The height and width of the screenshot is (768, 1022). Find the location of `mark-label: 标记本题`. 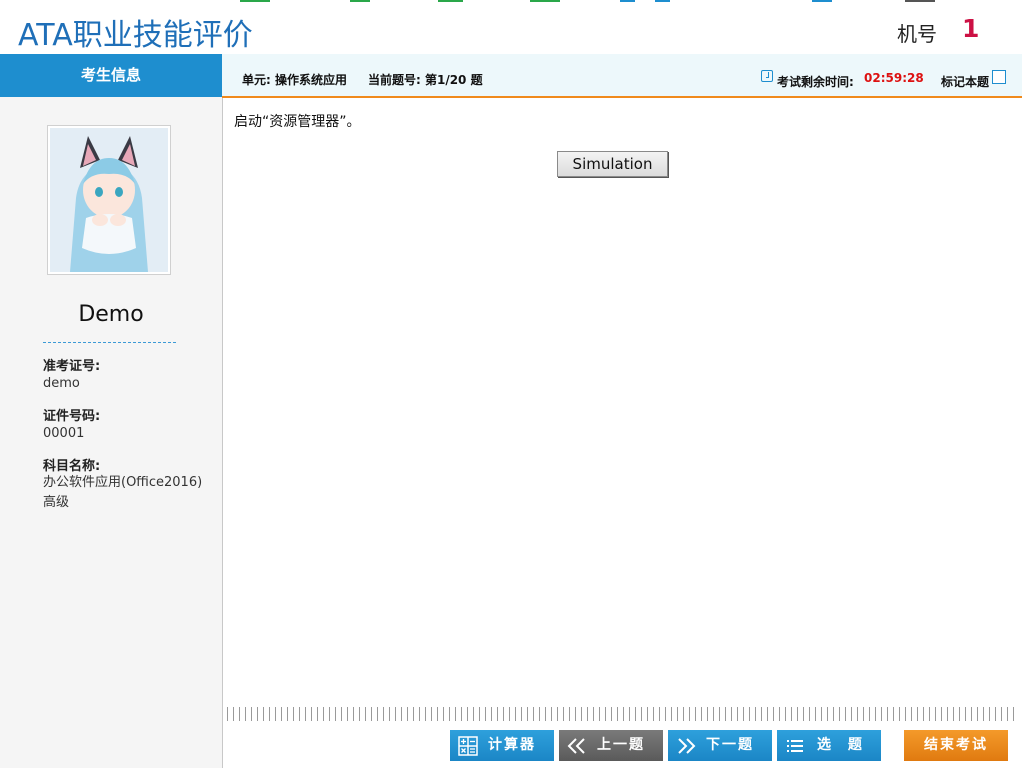

mark-label: 标记本题 is located at coordinates (965, 82).